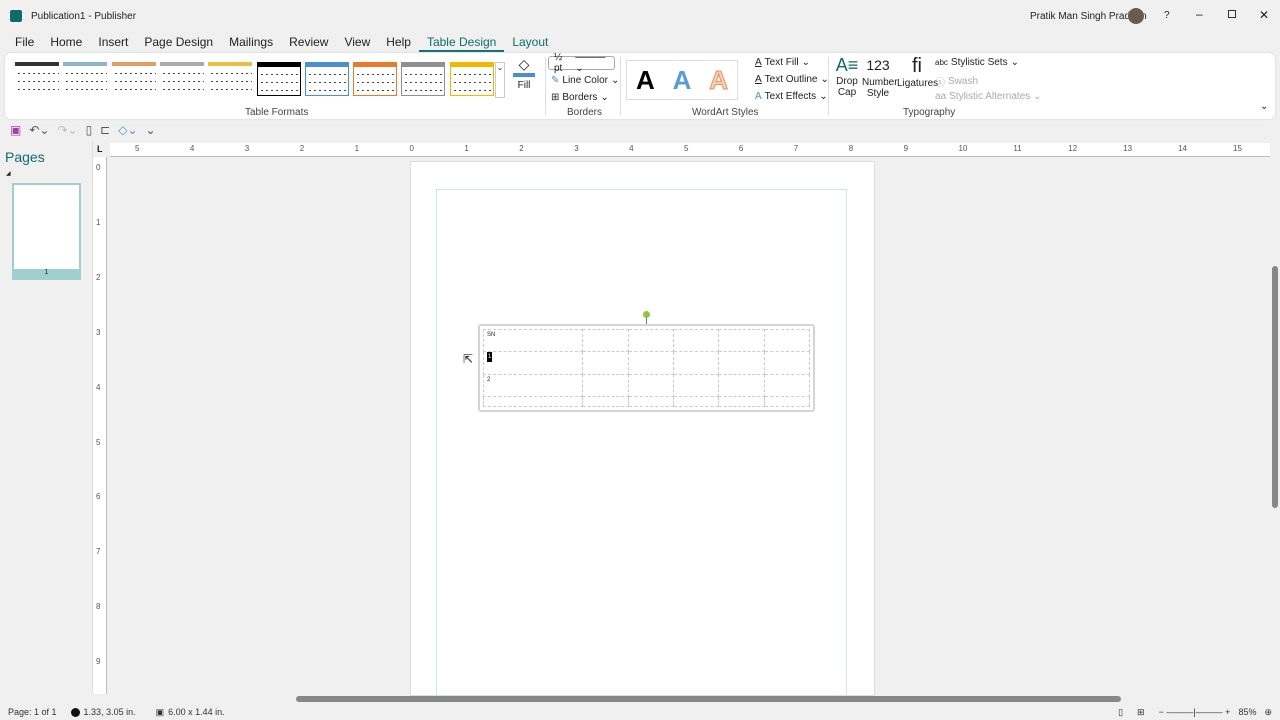  I want to click on two-page-view-icon: ⊞, so click(1141, 712).